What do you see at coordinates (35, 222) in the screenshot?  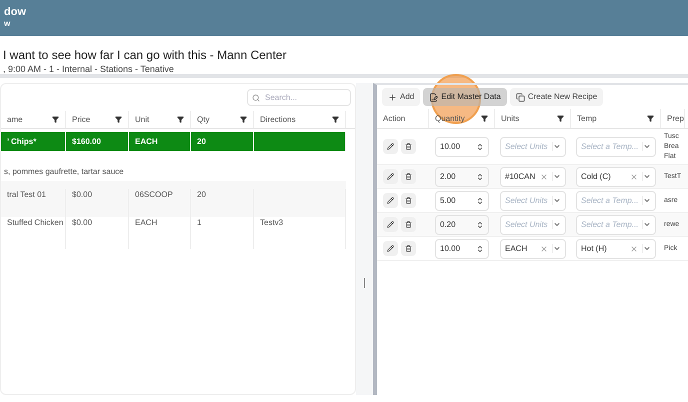 I see `table-cell: Stuffed Chicken` at bounding box center [35, 222].